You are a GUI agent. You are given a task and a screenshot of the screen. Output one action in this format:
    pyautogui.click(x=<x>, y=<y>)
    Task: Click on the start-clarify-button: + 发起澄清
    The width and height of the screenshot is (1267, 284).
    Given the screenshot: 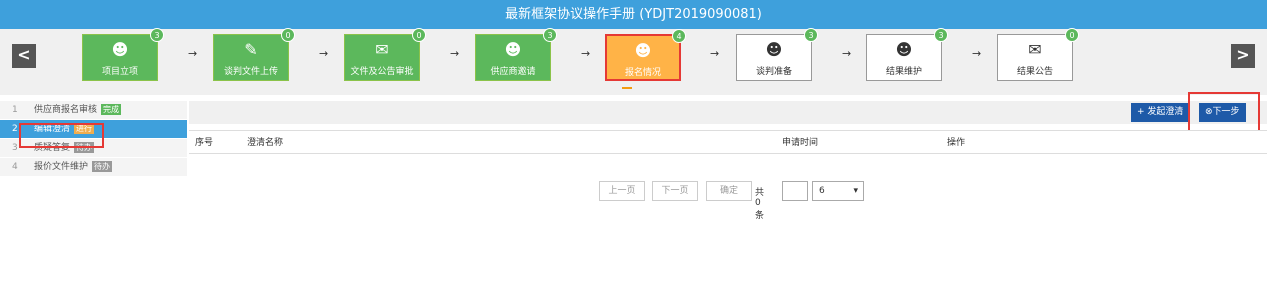 What is the action you would take?
    pyautogui.click(x=1160, y=112)
    